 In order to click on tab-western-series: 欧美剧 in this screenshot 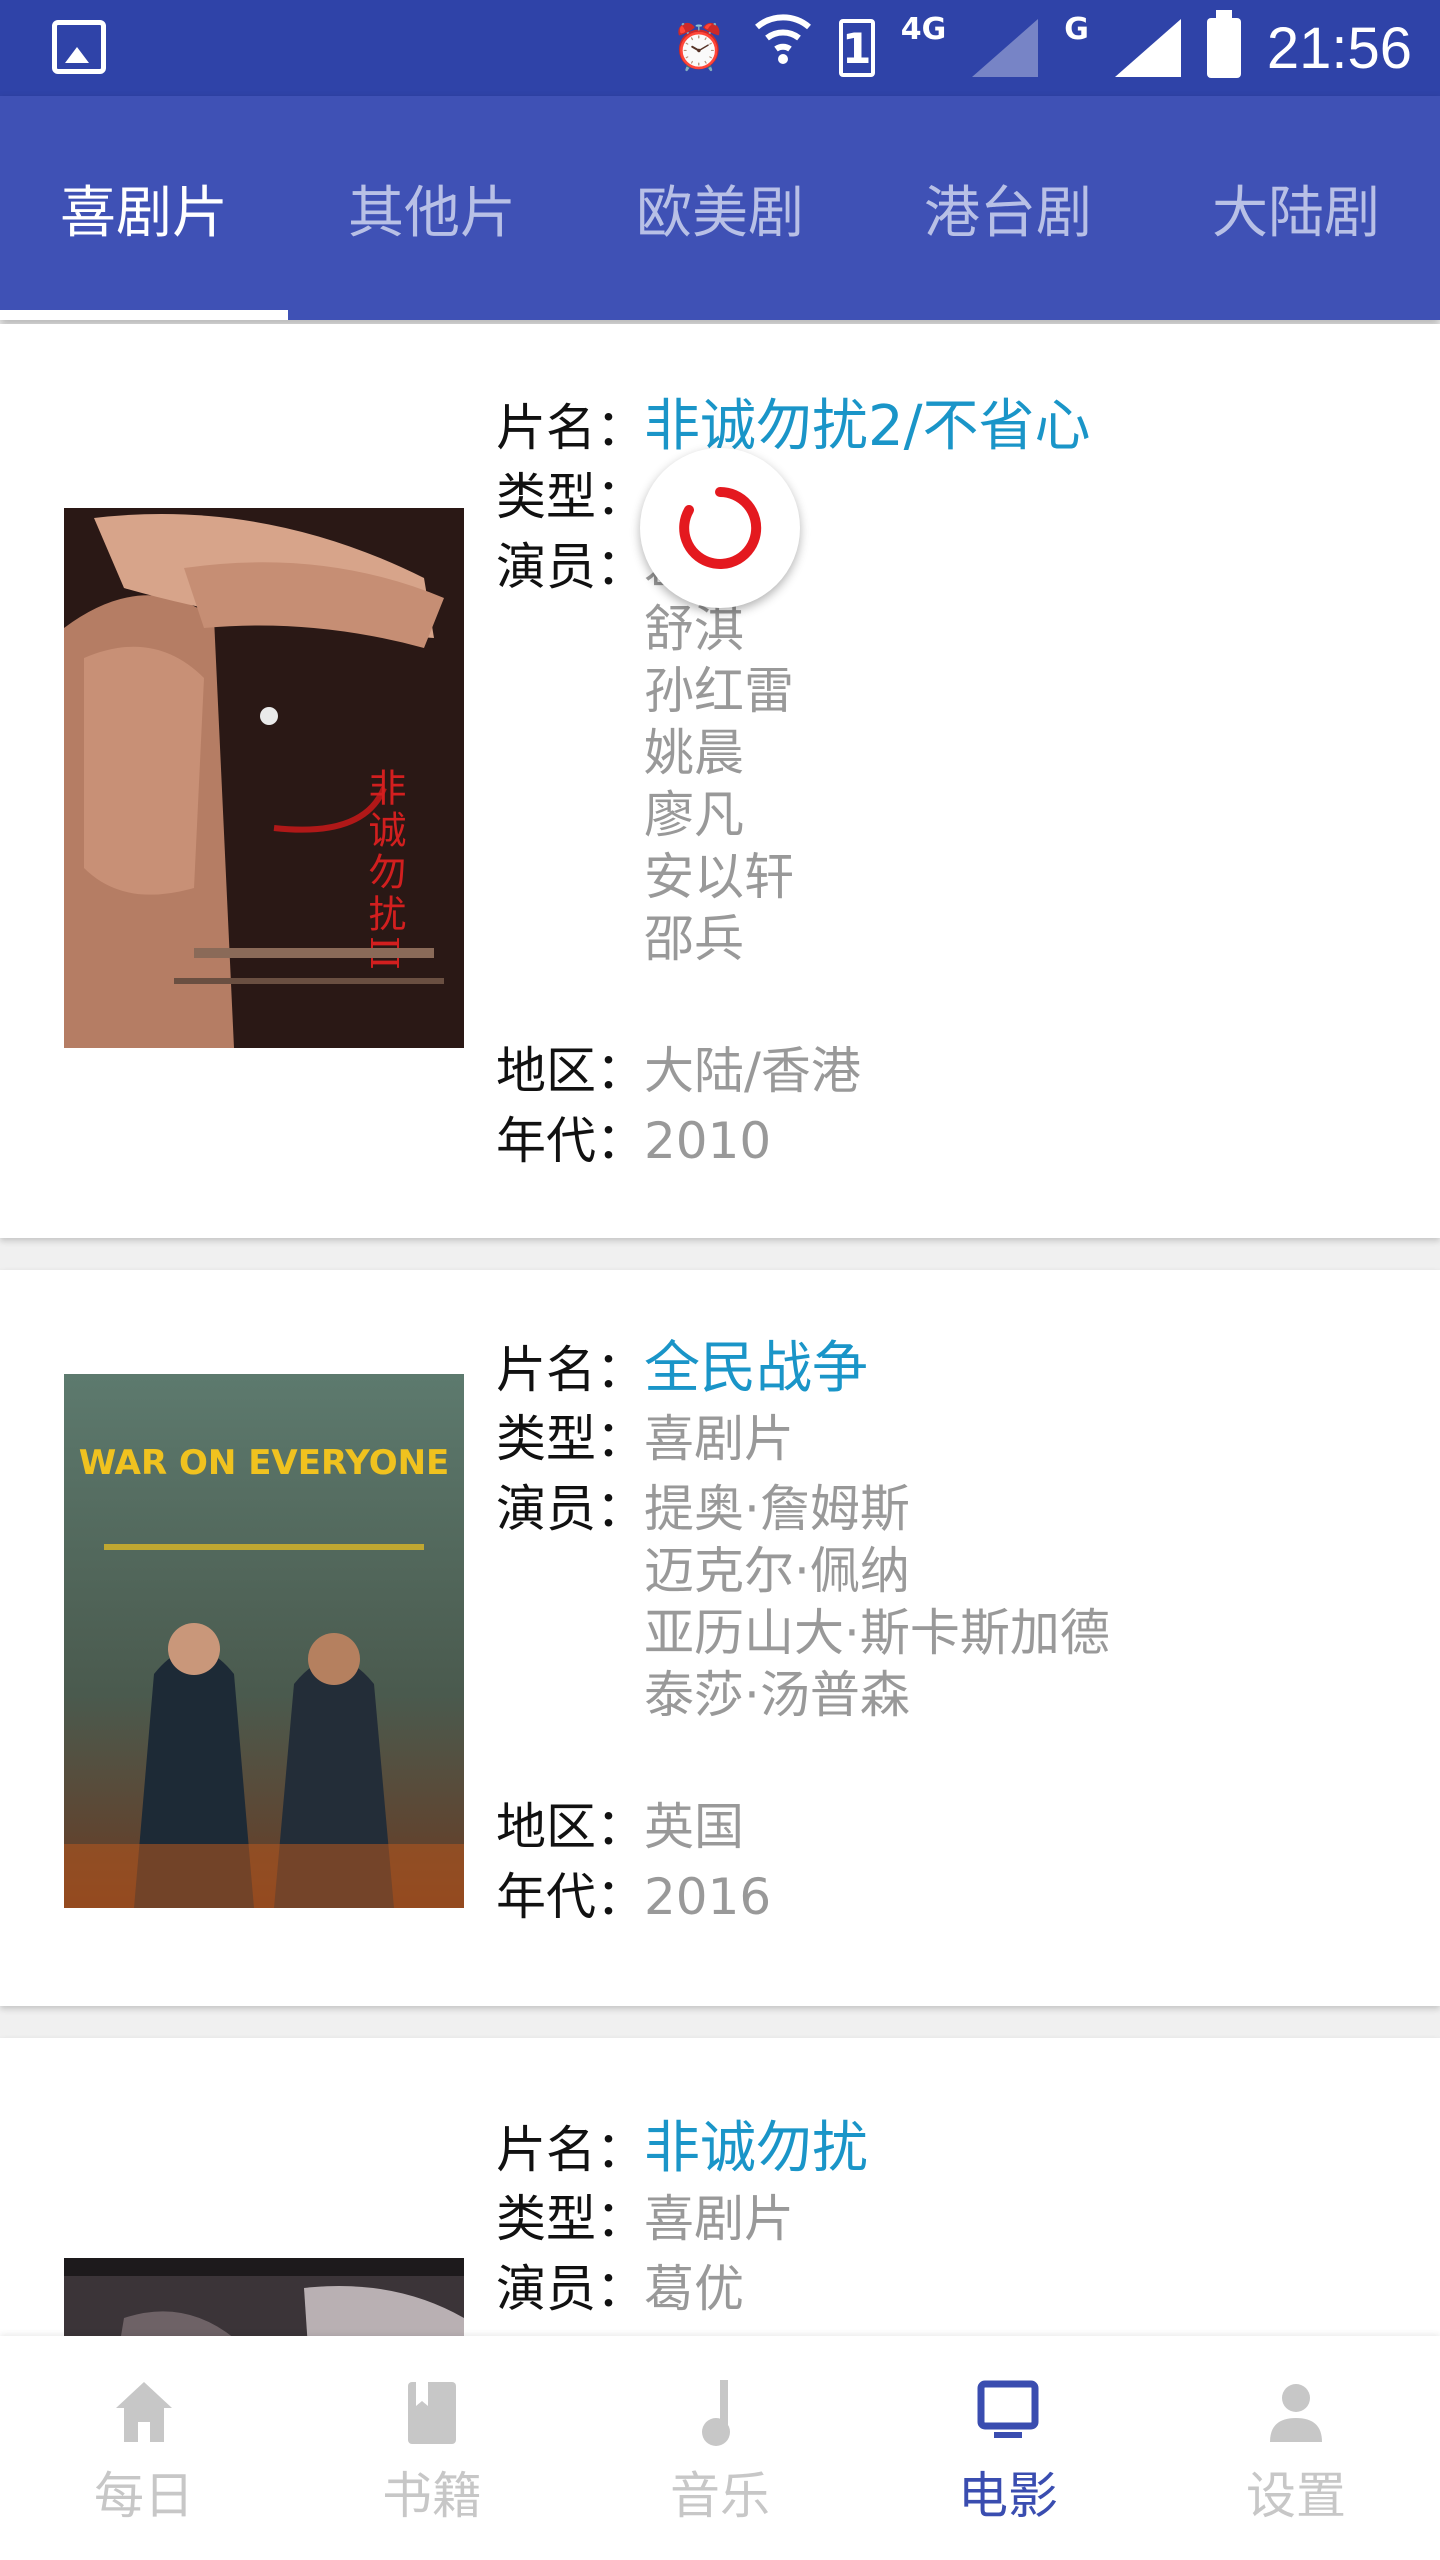, I will do `click(720, 208)`.